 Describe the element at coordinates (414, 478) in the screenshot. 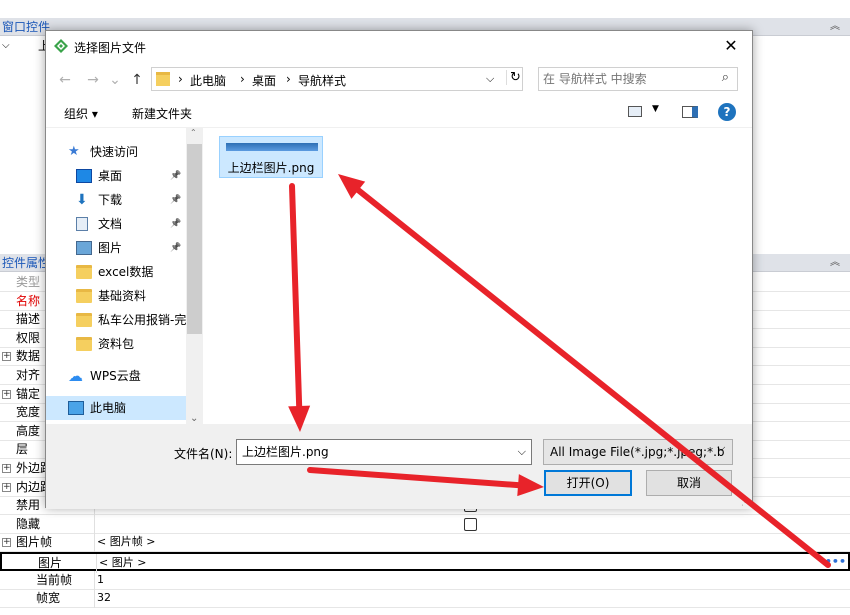

I see `annotation-arrow-to-open-shaft` at that location.